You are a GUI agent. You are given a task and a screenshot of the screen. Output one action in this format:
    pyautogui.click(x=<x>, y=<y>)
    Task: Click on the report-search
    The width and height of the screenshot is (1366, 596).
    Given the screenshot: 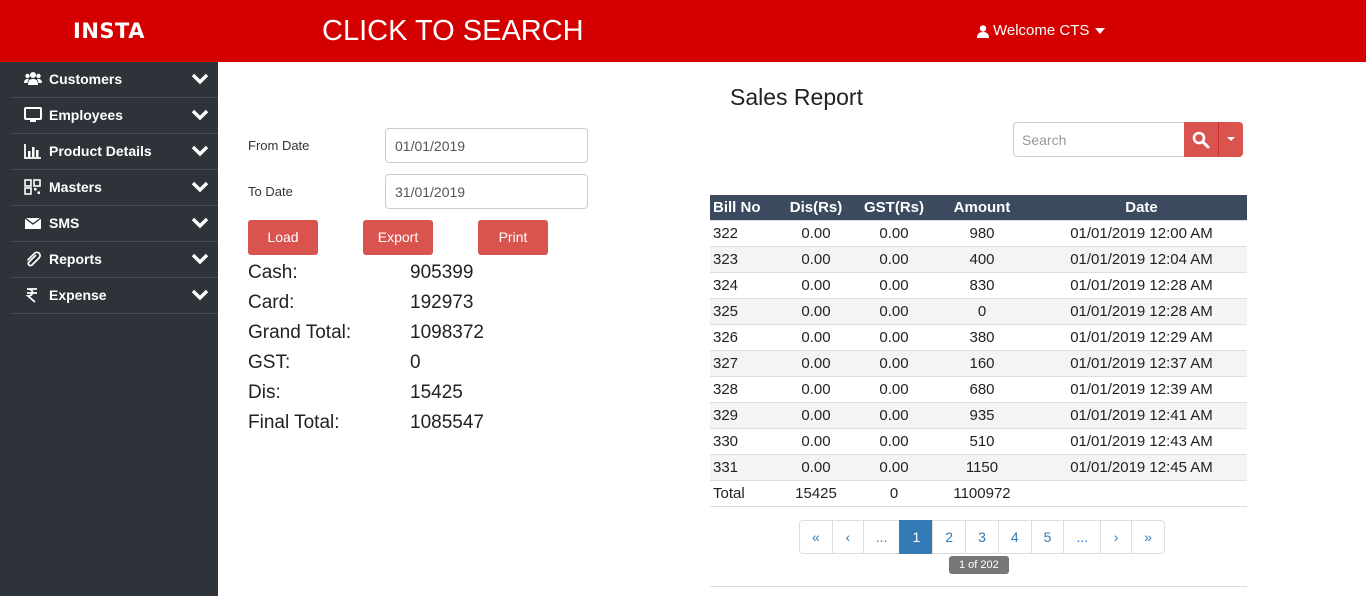 What is the action you would take?
    pyautogui.click(x=1128, y=139)
    